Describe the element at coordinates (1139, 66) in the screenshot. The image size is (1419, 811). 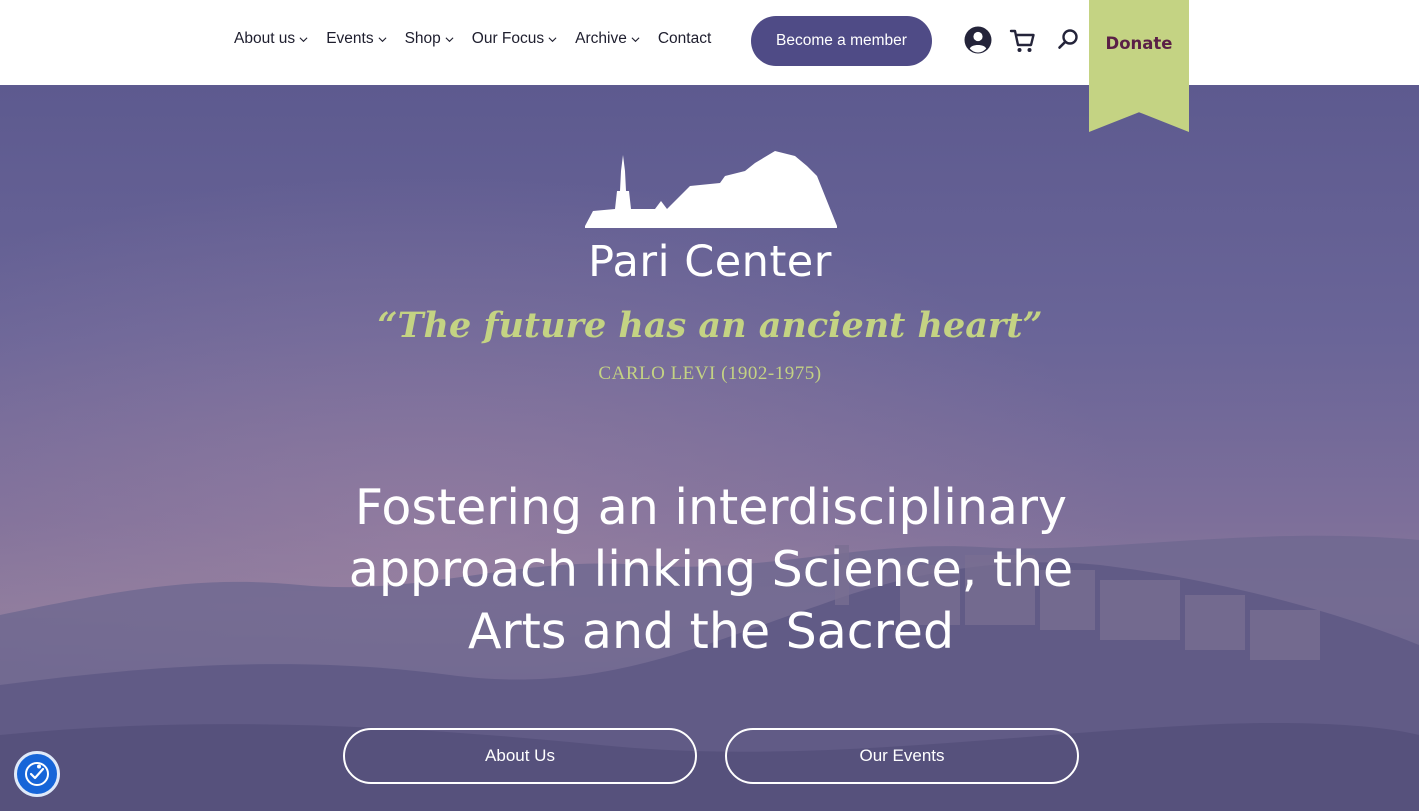
I see `donate-ribbon-button: Donate` at that location.